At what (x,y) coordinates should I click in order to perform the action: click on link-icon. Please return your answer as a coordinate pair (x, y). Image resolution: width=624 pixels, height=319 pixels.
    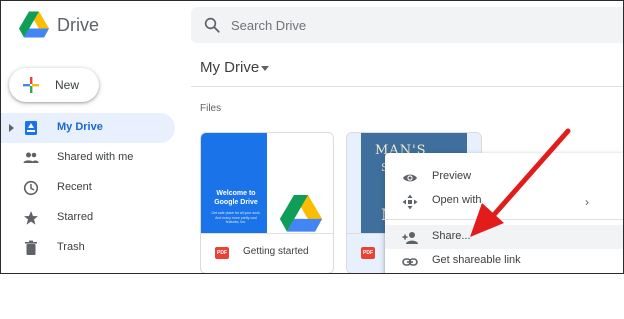
    Looking at the image, I should click on (410, 262).